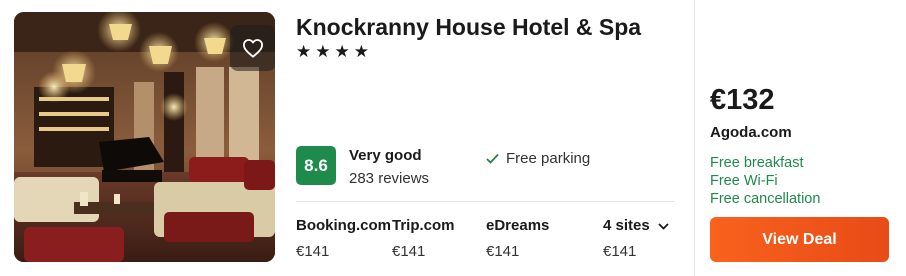 The height and width of the screenshot is (276, 906). What do you see at coordinates (548, 158) in the screenshot?
I see `amenity-label: Free parking` at bounding box center [548, 158].